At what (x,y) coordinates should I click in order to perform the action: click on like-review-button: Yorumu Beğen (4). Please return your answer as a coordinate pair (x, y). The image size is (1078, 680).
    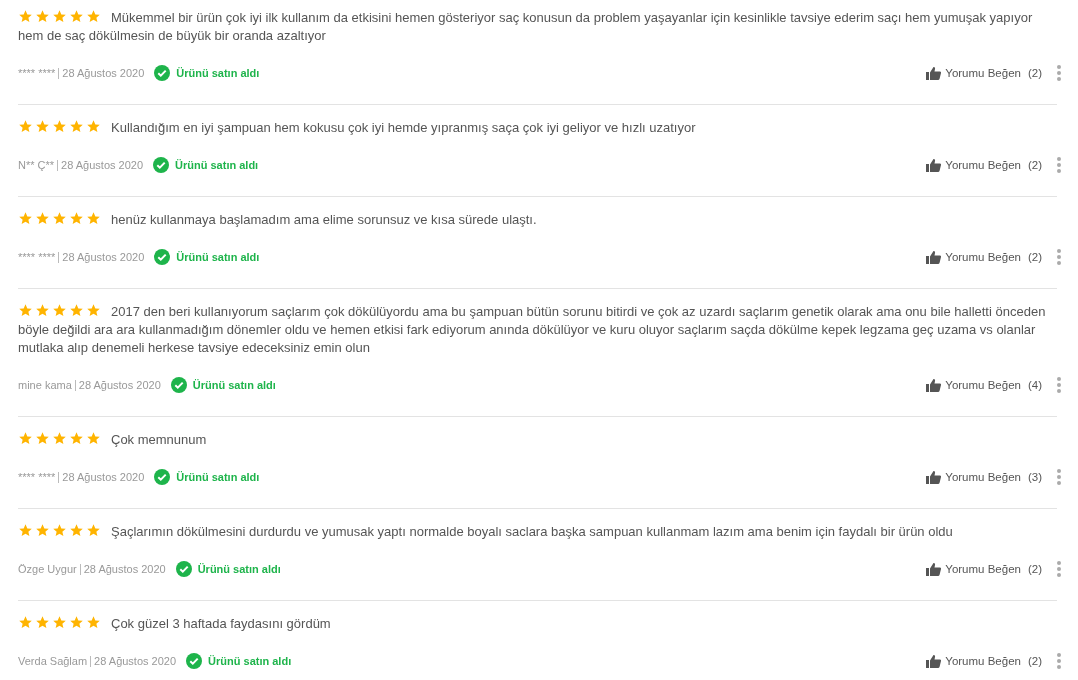
    Looking at the image, I should click on (984, 385).